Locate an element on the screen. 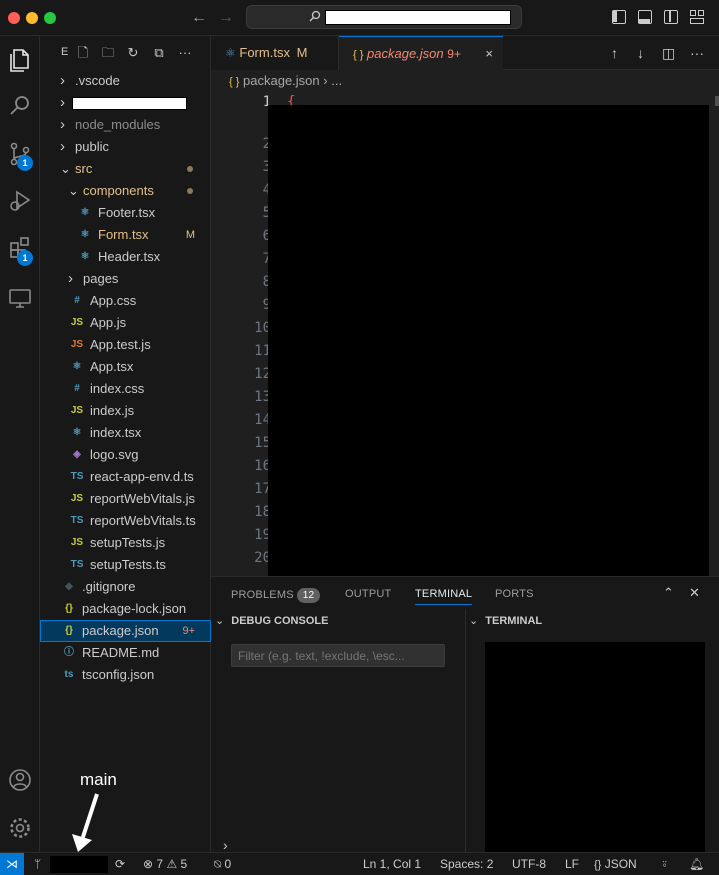  ports-status: ⍉ 0 is located at coordinates (222, 864).